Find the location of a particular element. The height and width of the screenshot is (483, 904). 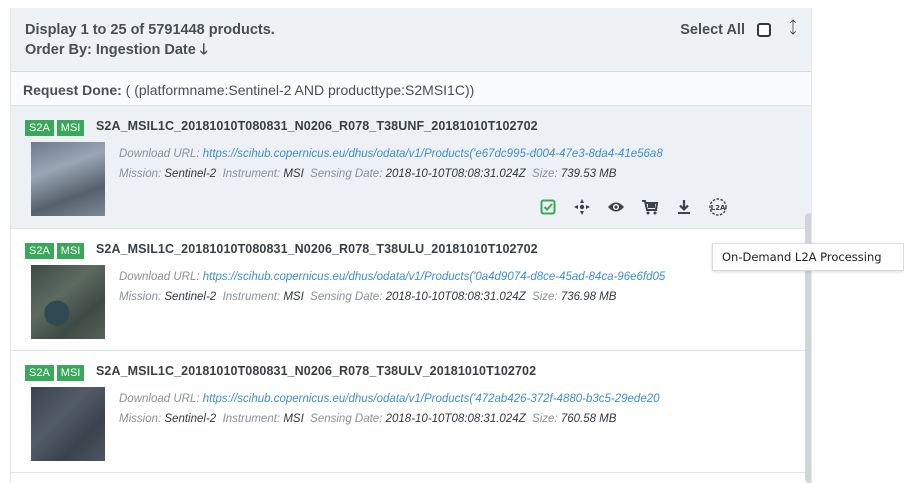

cart-icon is located at coordinates (650, 207).